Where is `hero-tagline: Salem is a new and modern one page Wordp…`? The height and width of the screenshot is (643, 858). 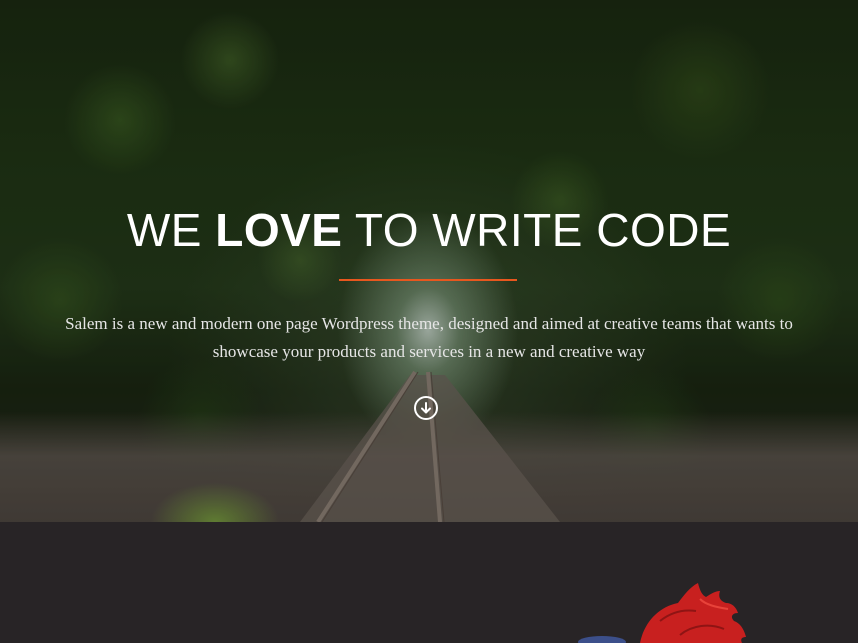
hero-tagline: Salem is a new and modern one page Wordp… is located at coordinates (429, 338).